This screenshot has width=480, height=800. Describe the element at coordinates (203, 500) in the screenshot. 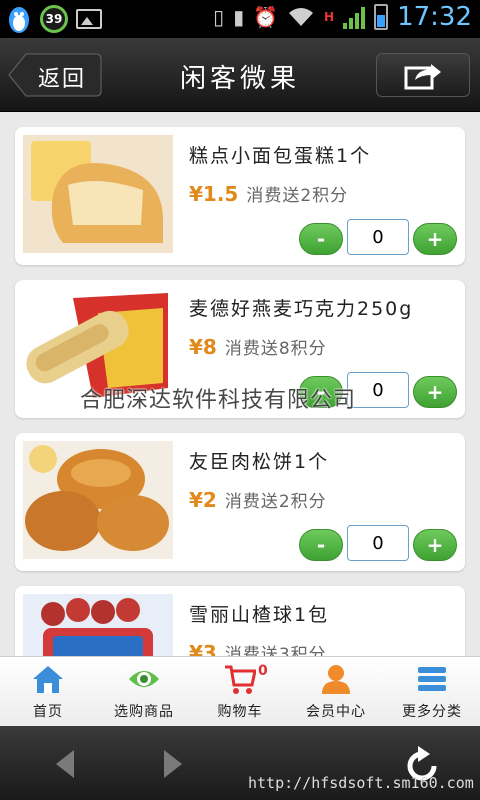

I see `product-price: ¥2` at that location.